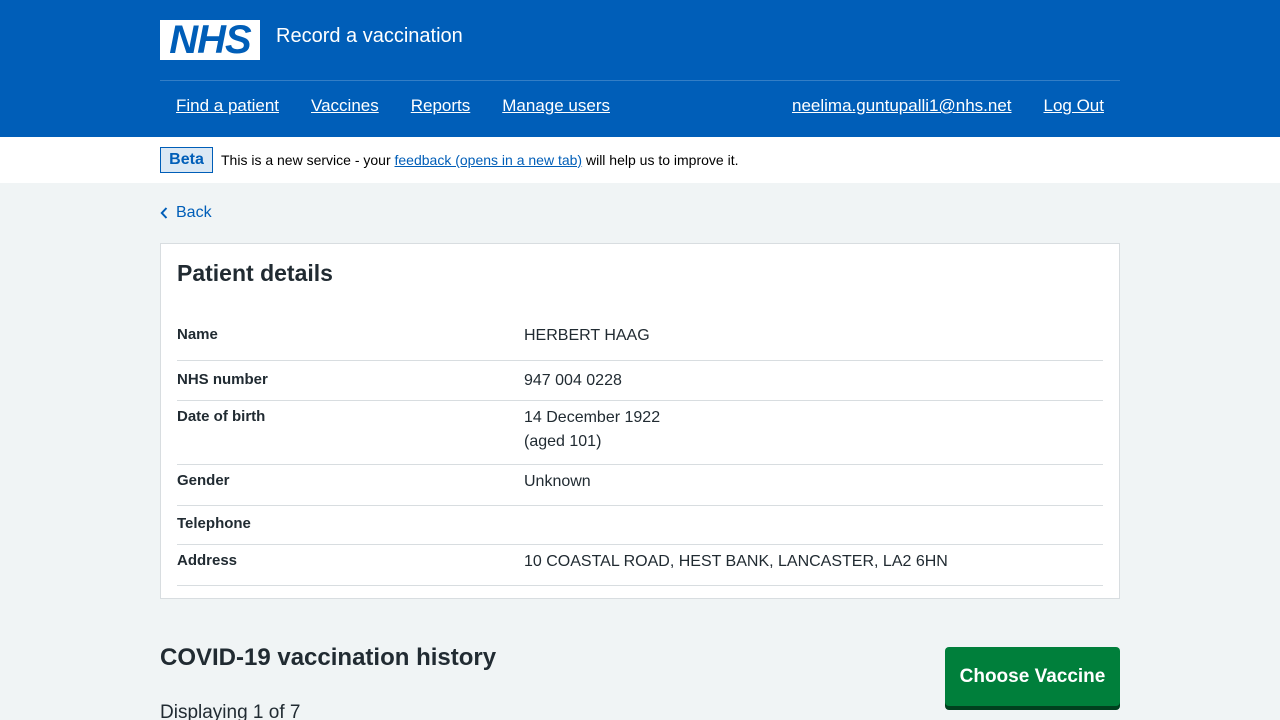 The height and width of the screenshot is (720, 1280). Describe the element at coordinates (1032, 676) in the screenshot. I see `choose-vaccine-button: Choose Vaccine` at that location.